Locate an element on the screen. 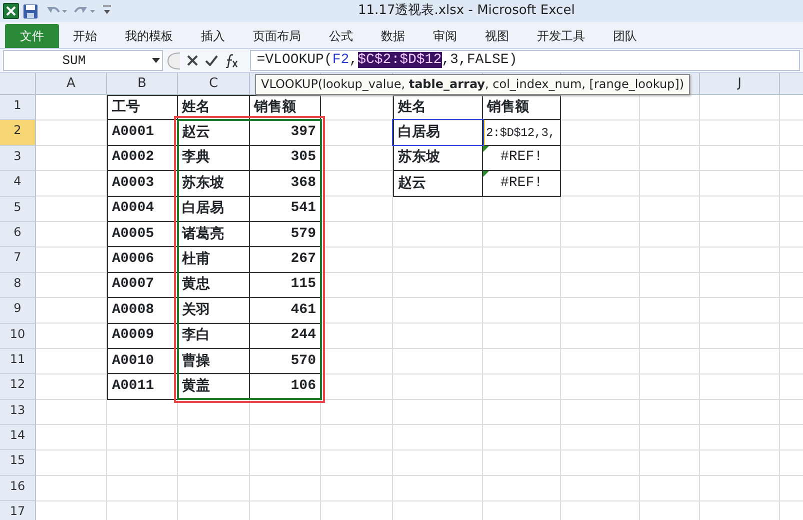 The height and width of the screenshot is (520, 803). column-header: B is located at coordinates (142, 84).